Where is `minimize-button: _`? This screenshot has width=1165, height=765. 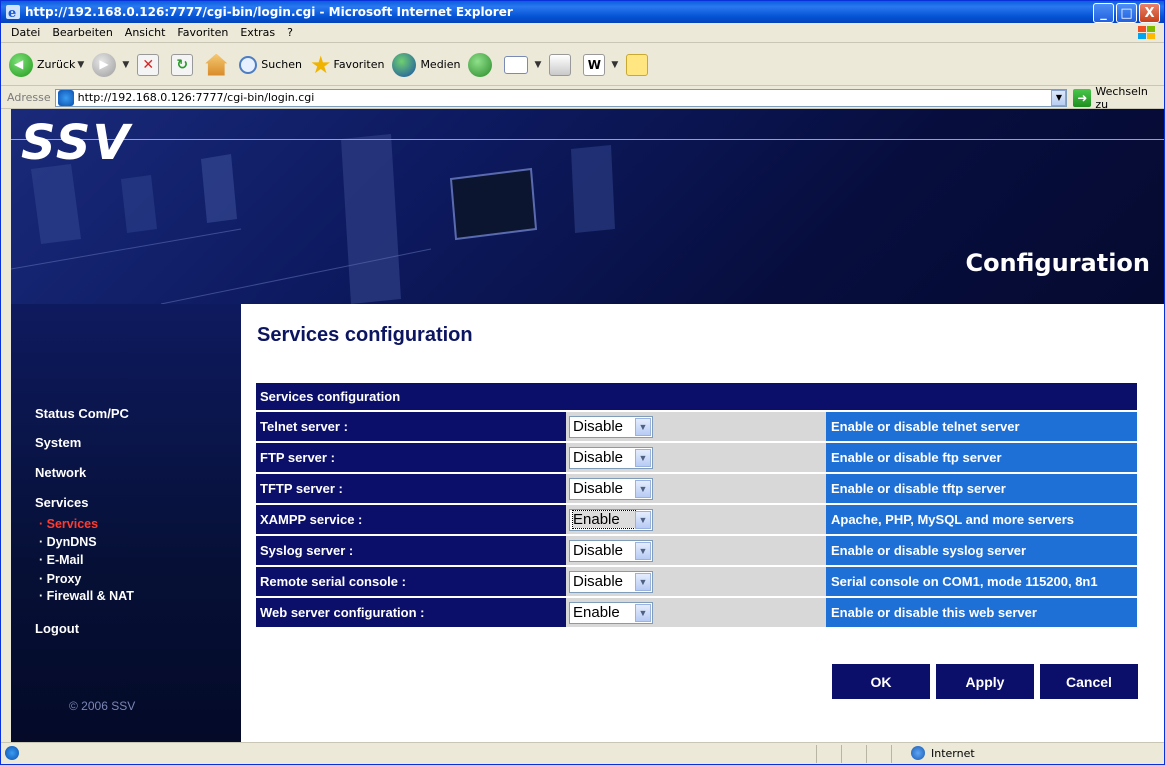 minimize-button: _ is located at coordinates (1103, 13).